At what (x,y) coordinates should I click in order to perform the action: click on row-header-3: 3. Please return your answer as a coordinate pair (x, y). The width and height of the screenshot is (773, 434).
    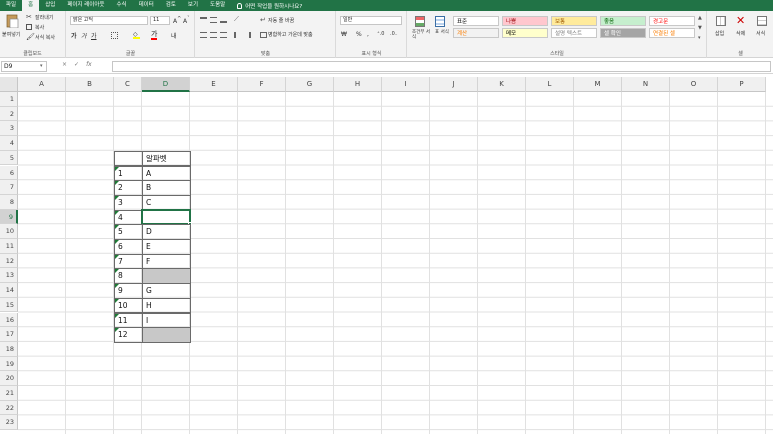
    Looking at the image, I should click on (9, 129).